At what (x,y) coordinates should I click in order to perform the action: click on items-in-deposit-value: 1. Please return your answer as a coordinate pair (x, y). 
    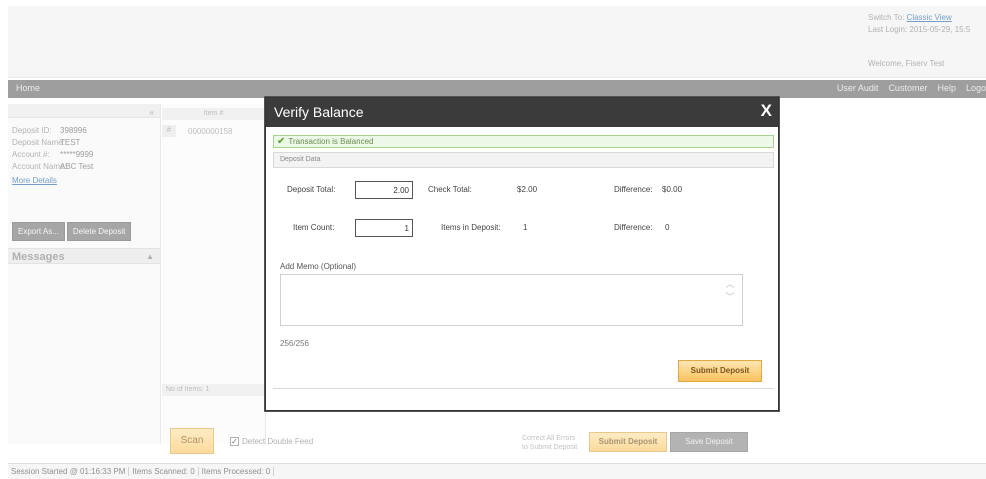
    Looking at the image, I should click on (525, 227).